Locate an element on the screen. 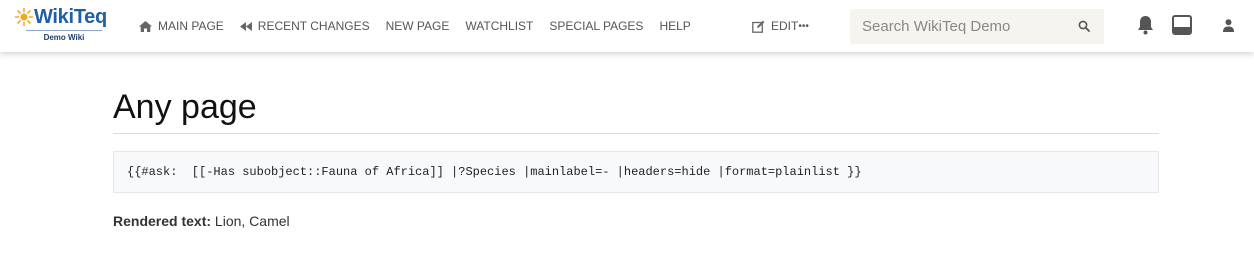  edit-label: EDIT is located at coordinates (785, 26).